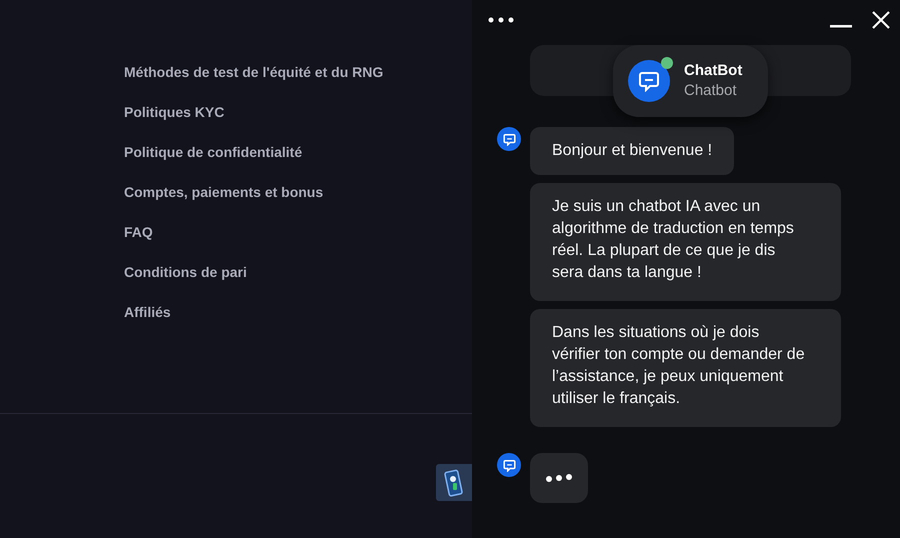 The height and width of the screenshot is (538, 900). I want to click on menu-link: Conditions de pari, so click(298, 272).